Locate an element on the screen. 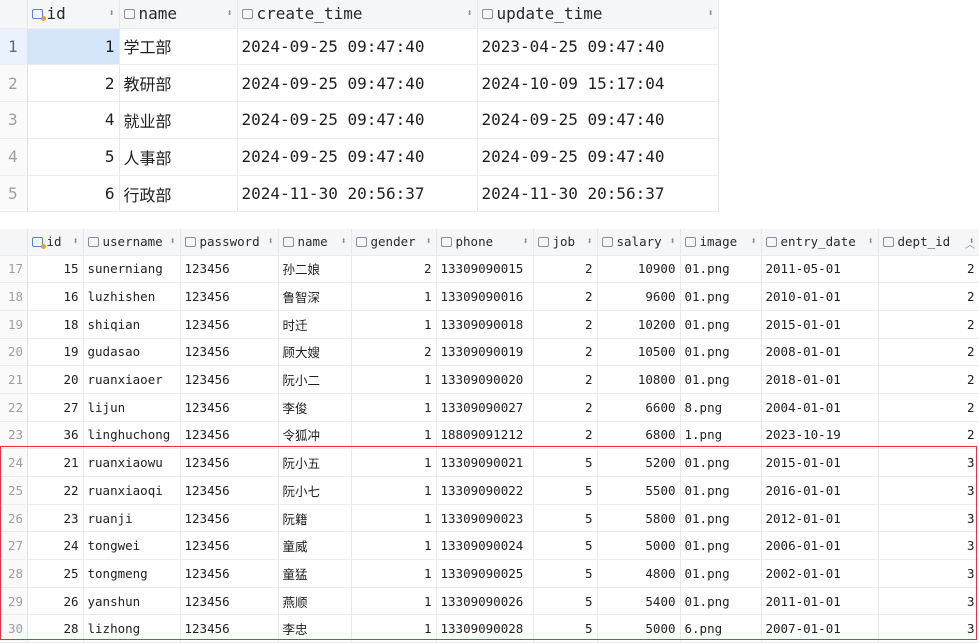  cell-entry-date: 2004-01-01 is located at coordinates (820, 407).